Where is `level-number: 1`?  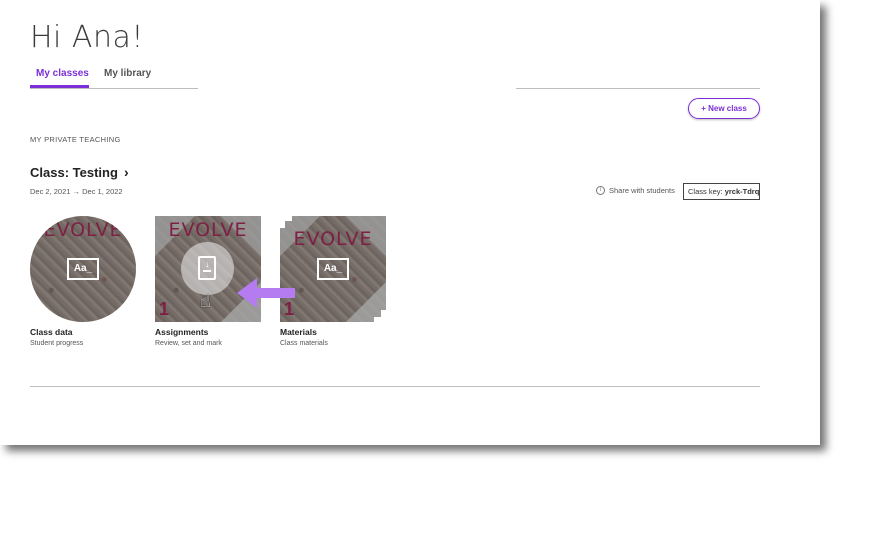 level-number: 1 is located at coordinates (164, 309).